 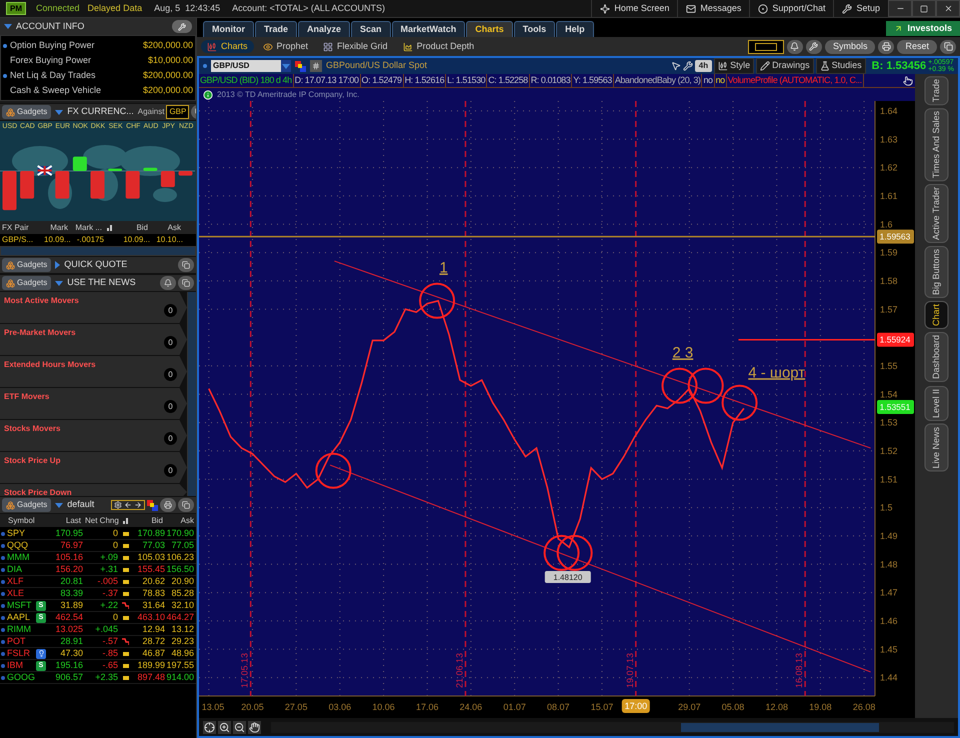 What do you see at coordinates (324, 29) in the screenshot?
I see `main-tab: Analyze` at bounding box center [324, 29].